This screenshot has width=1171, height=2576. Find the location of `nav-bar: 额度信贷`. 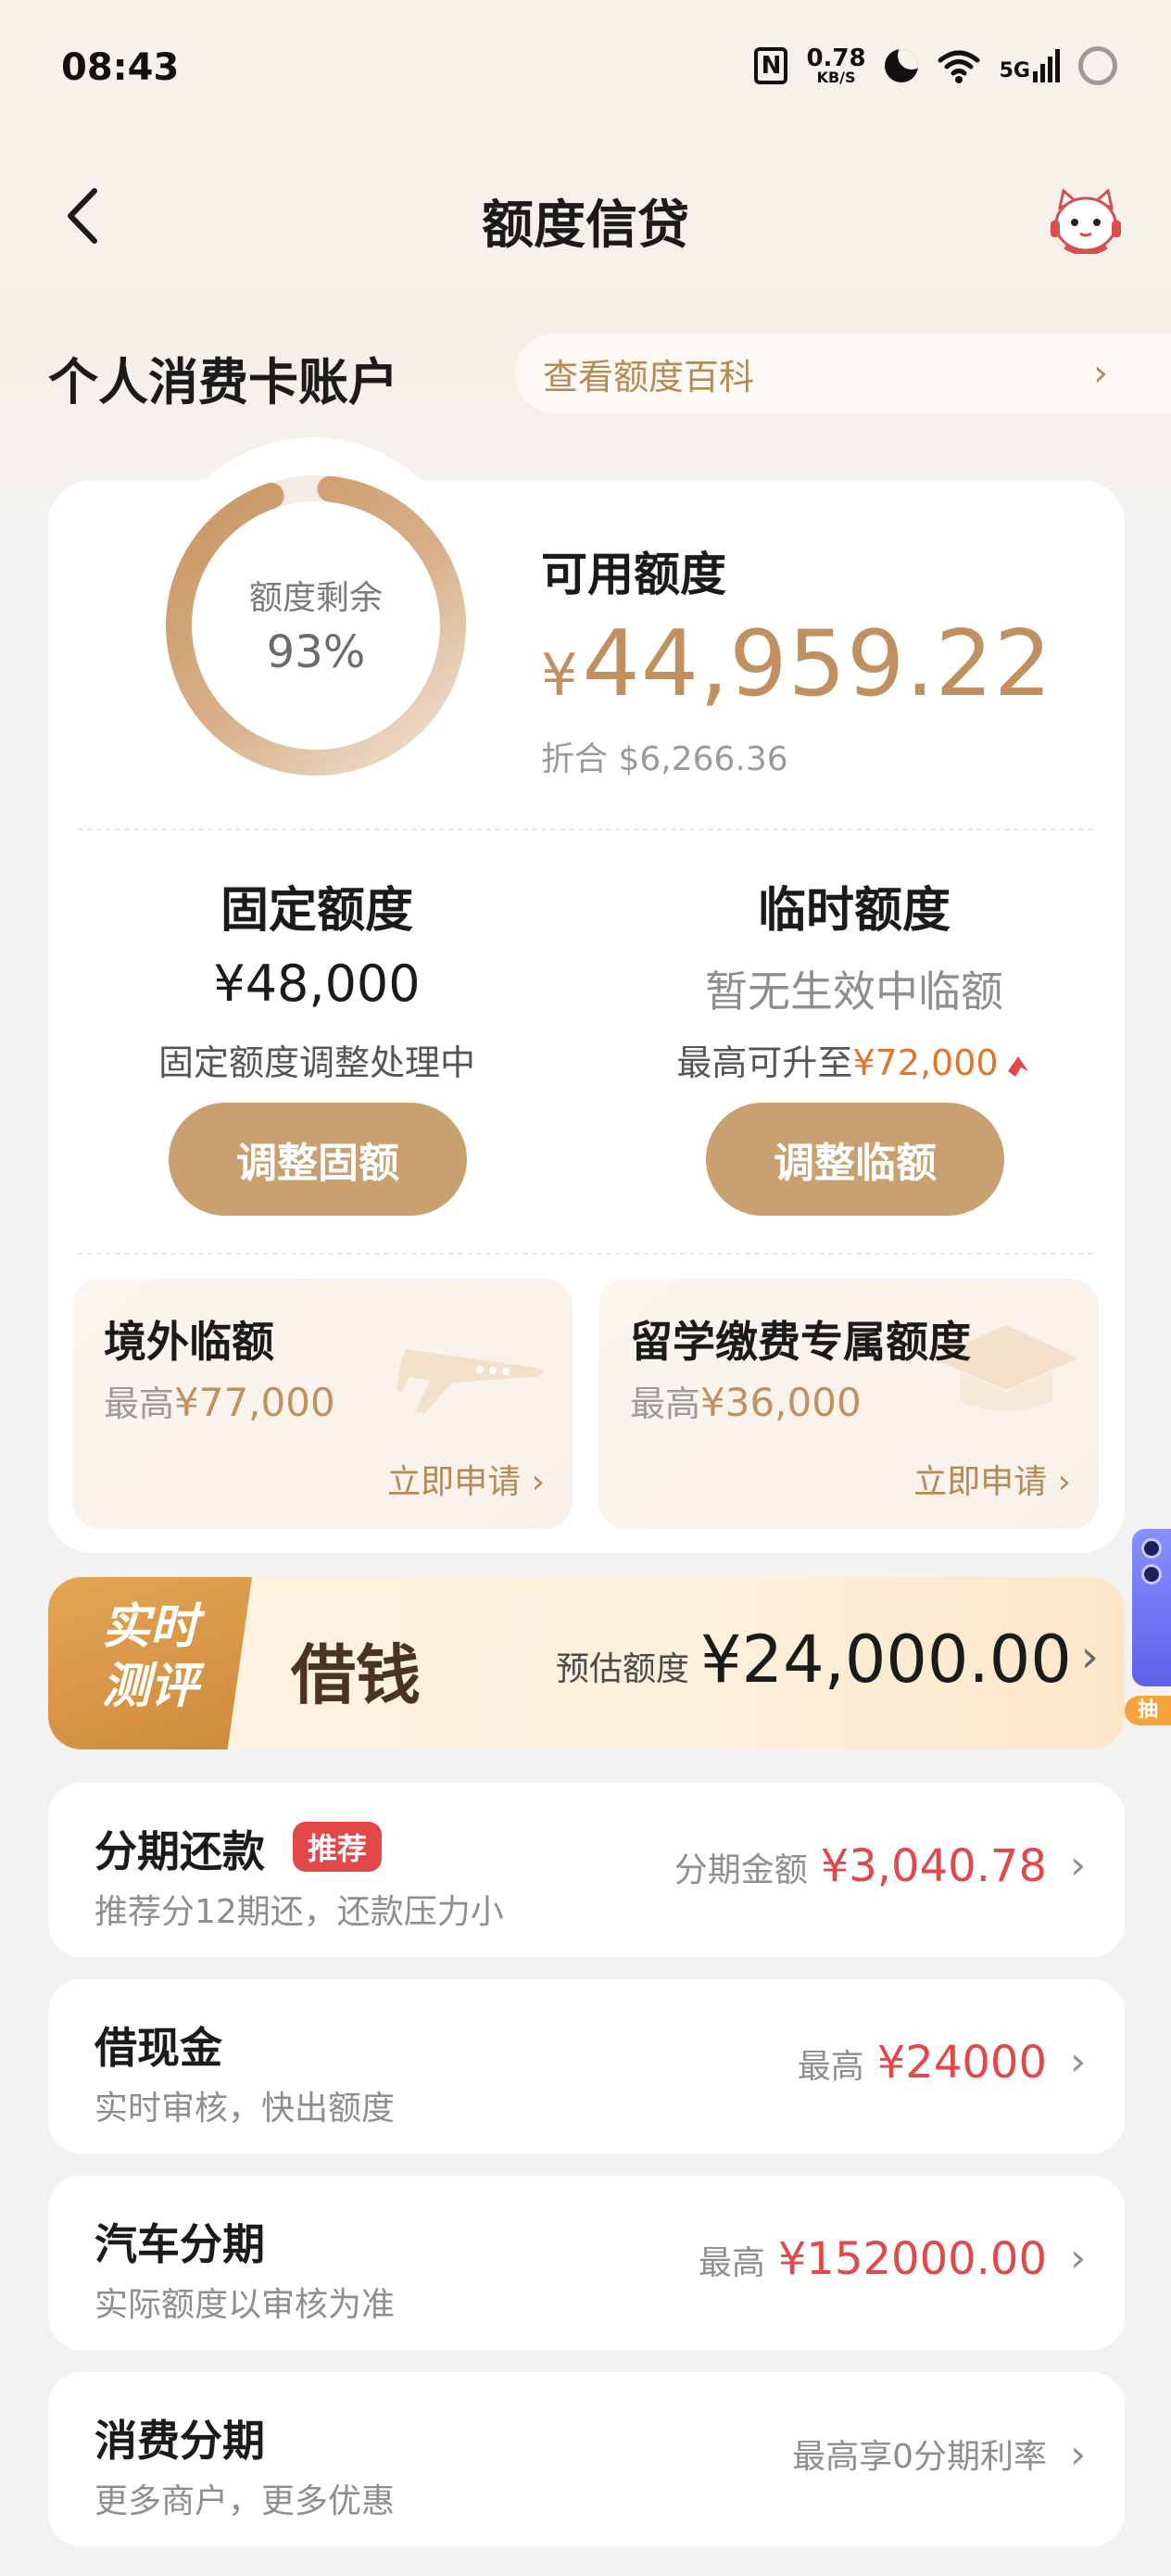

nav-bar: 额度信贷 is located at coordinates (585, 218).